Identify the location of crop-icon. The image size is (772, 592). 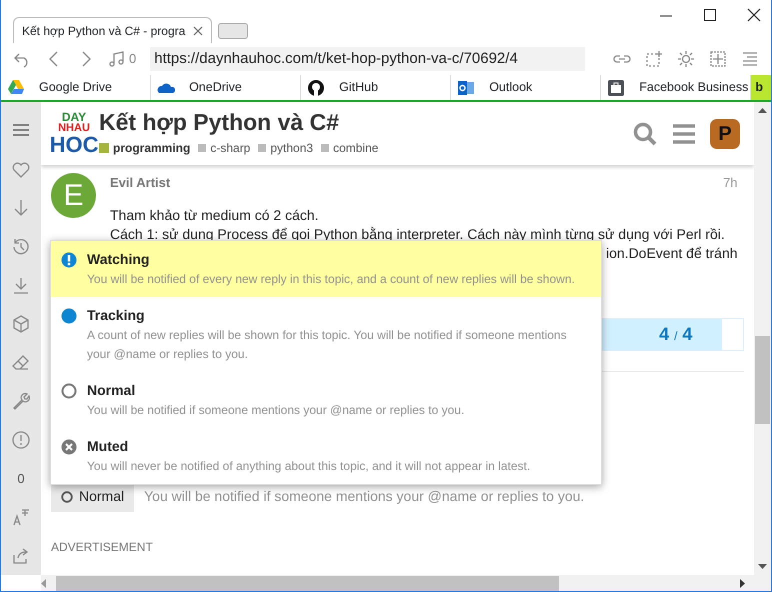
(654, 59).